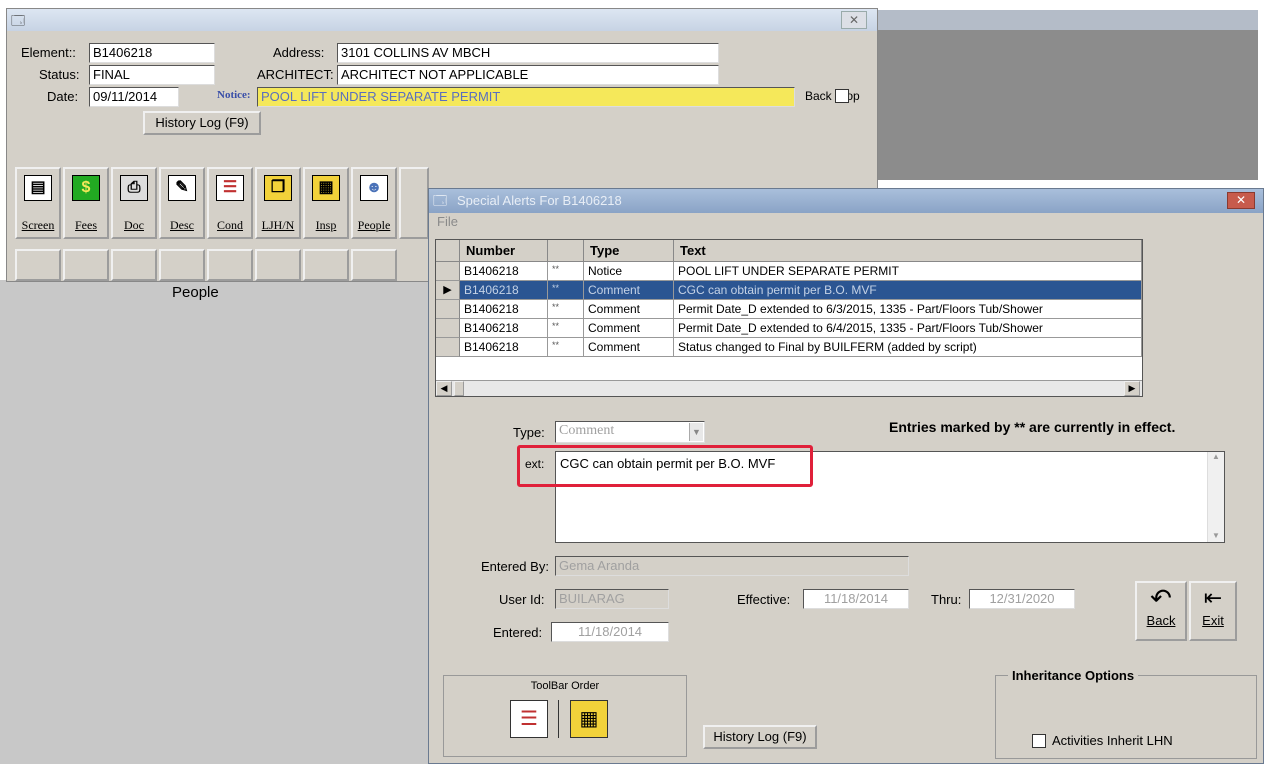  I want to click on toolbar-button-people: ☻ People, so click(374, 203).